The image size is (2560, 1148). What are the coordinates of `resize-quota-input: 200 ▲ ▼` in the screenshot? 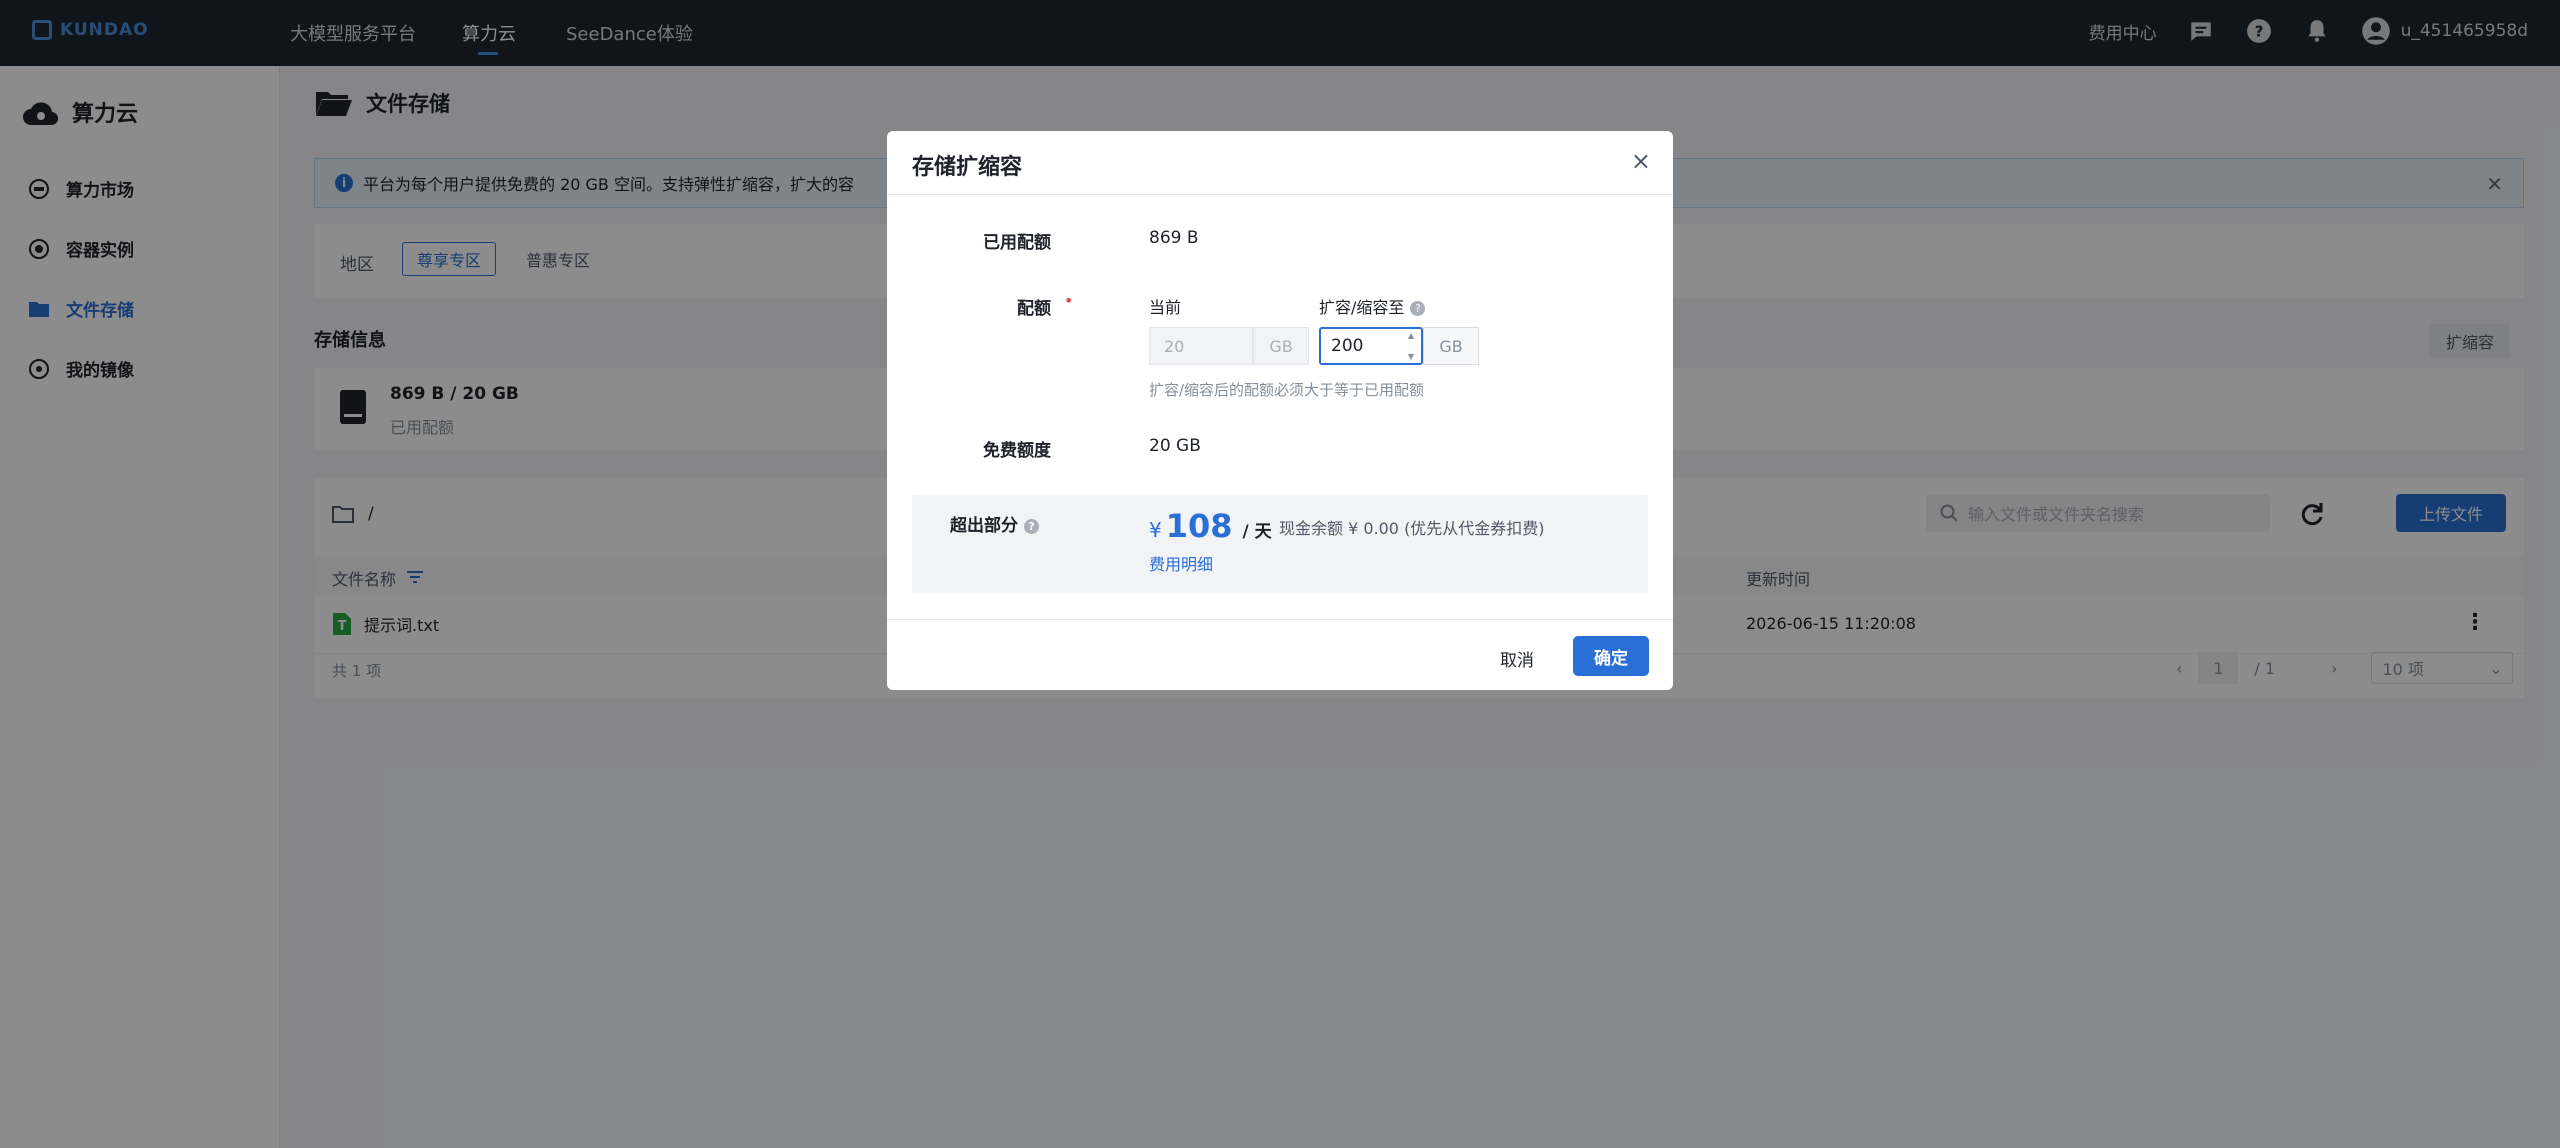 It's located at (1371, 346).